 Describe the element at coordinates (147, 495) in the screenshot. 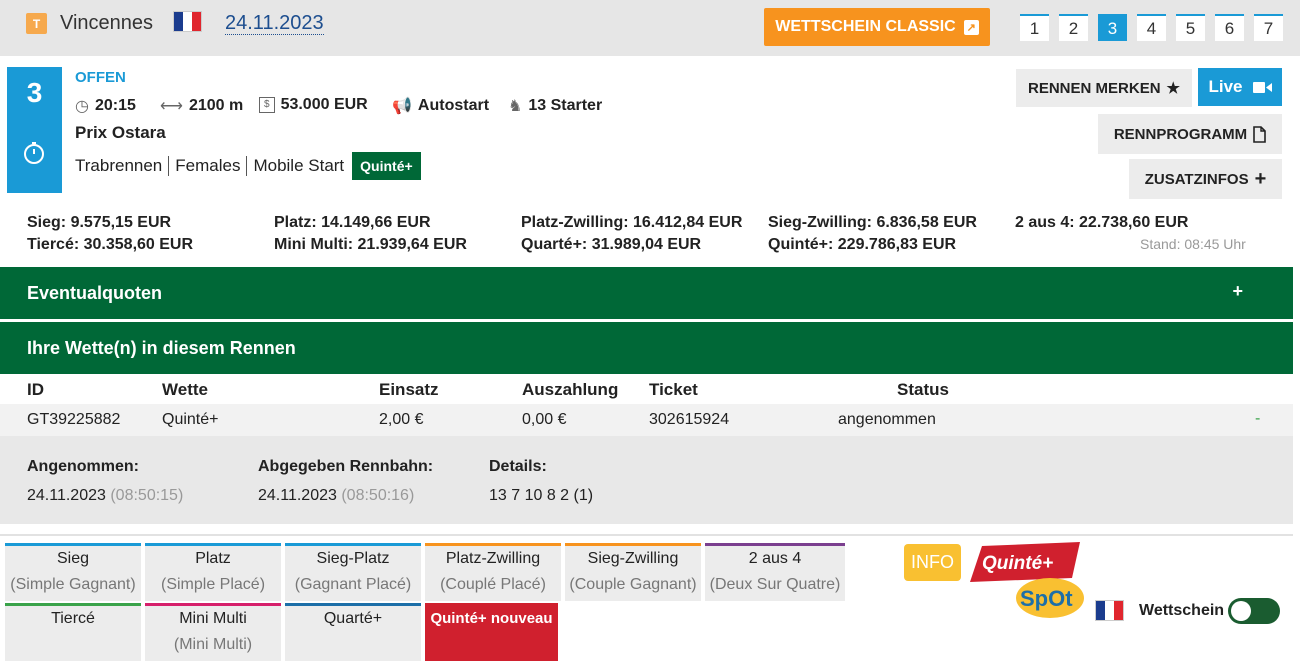

I see `angenommen-time: (08:50:15)` at that location.